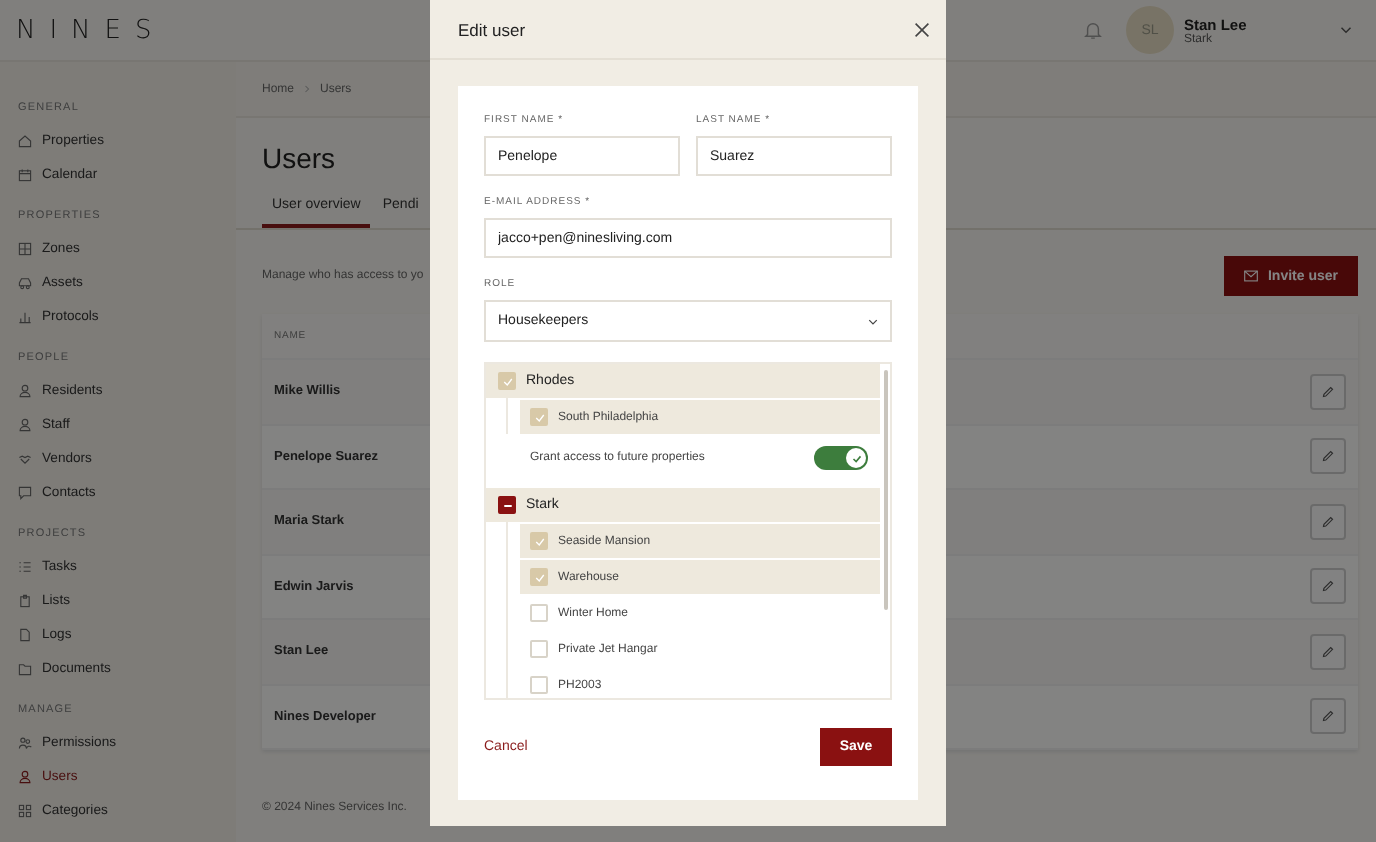  Describe the element at coordinates (885, 490) in the screenshot. I see `scrollbar` at that location.